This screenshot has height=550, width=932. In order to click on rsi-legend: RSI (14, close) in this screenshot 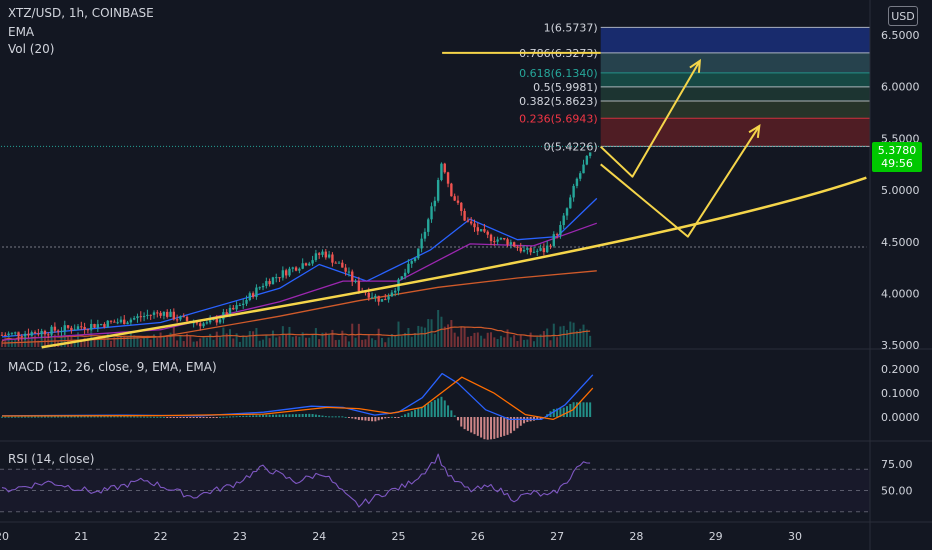, I will do `click(51, 459)`.